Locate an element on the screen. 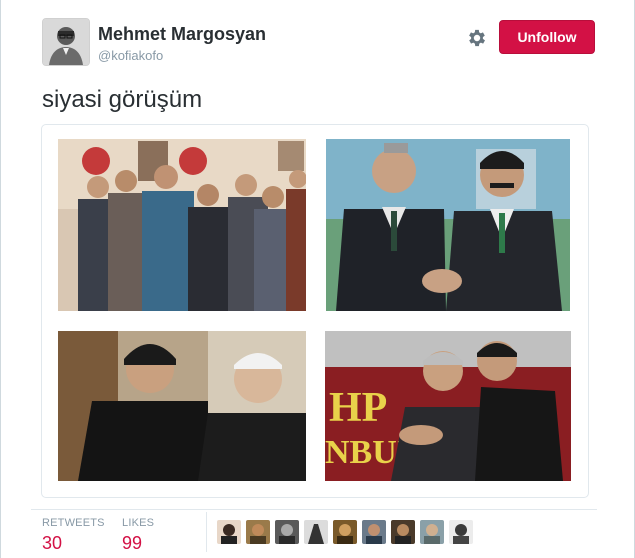 This screenshot has width=635, height=558. photo-embrace: HP NBUI is located at coordinates (448, 406).